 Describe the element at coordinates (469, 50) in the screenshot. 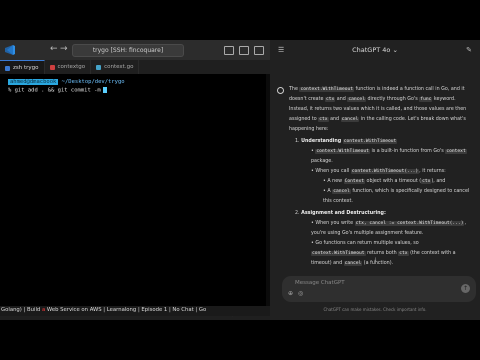

I see `new-chat-icon: ✎` at that location.